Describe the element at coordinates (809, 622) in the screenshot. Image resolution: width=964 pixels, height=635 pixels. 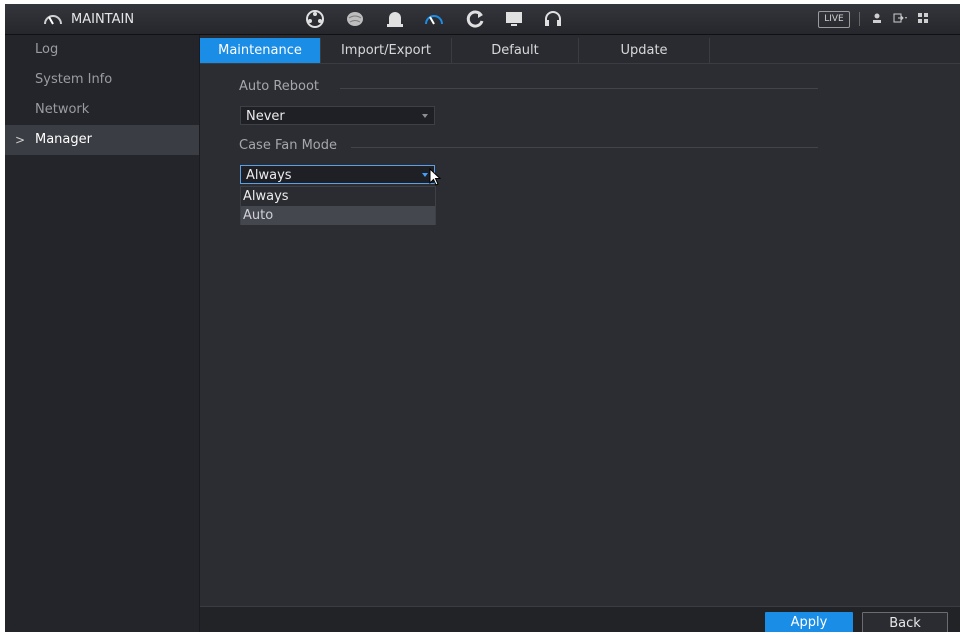
I see `apply-button: Apply` at that location.